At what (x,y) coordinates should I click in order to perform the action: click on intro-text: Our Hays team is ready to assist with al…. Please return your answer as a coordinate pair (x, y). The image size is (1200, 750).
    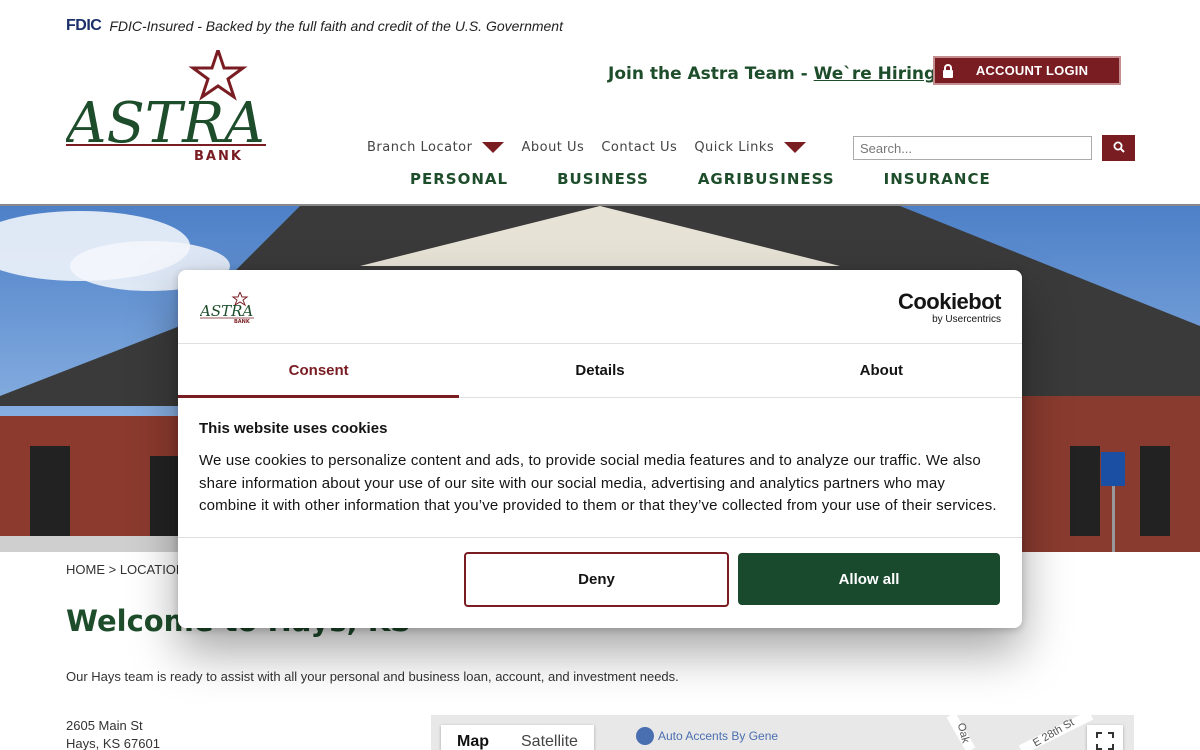
    Looking at the image, I should click on (372, 676).